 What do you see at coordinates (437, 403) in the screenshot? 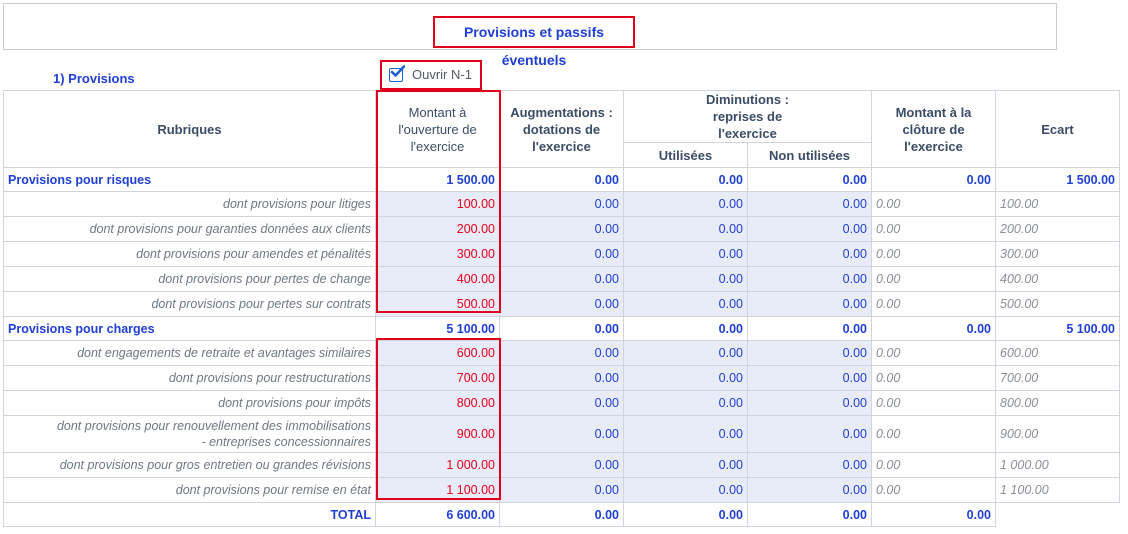
I see `cell-ouverture: 800.00` at bounding box center [437, 403].